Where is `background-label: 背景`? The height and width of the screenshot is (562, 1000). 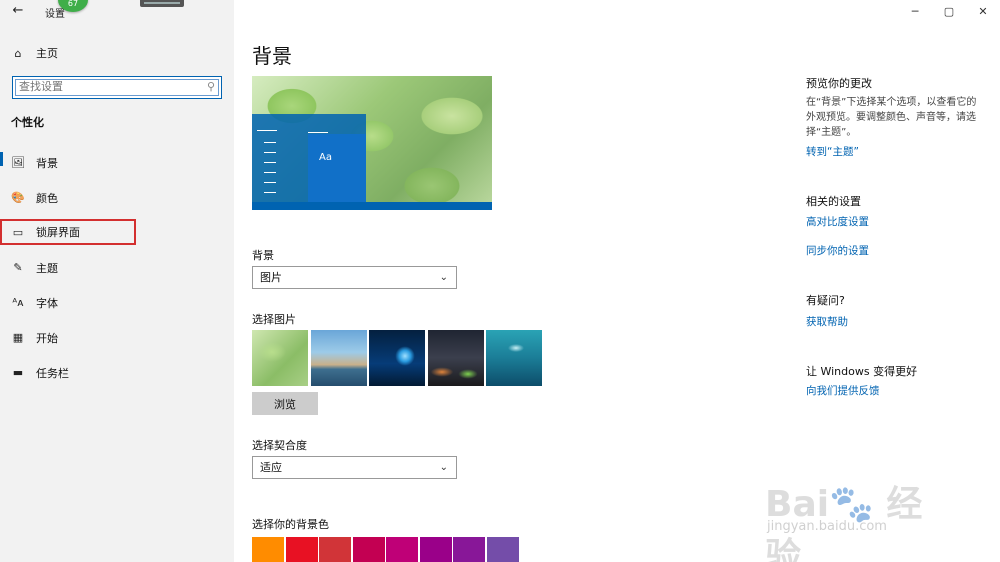
background-label: 背景 is located at coordinates (263, 255).